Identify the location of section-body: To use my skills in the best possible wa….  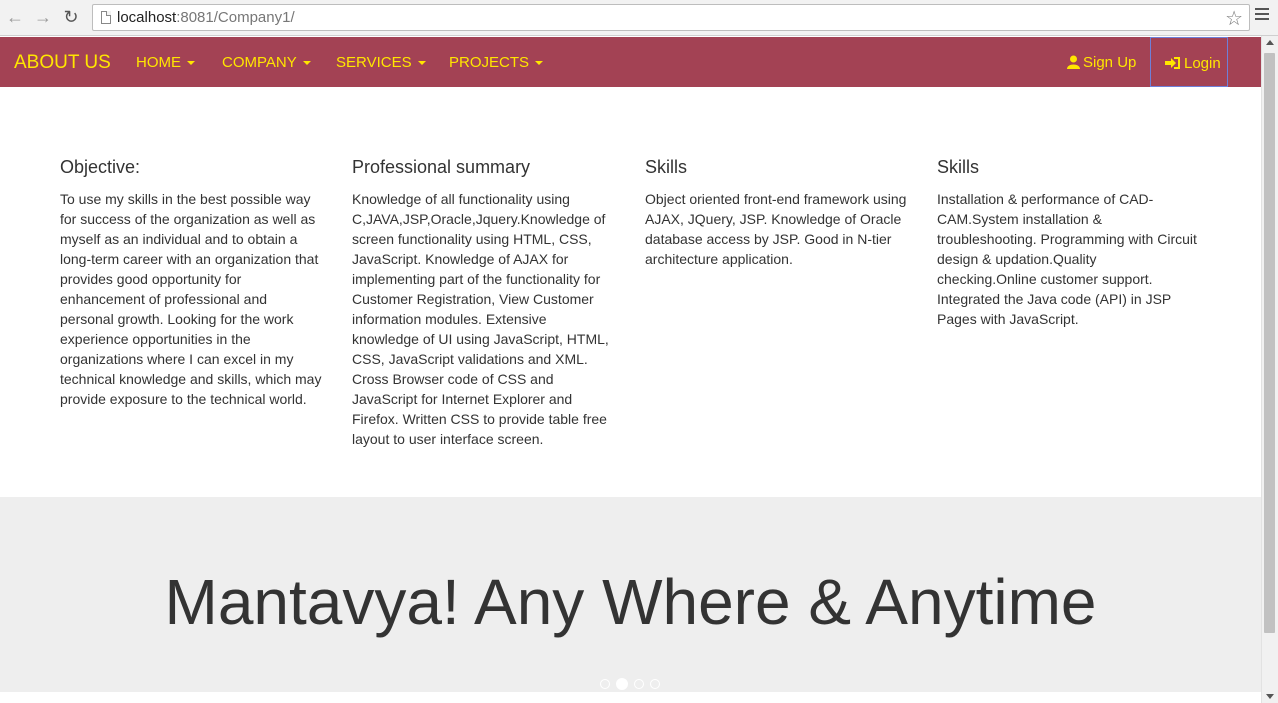
(191, 299).